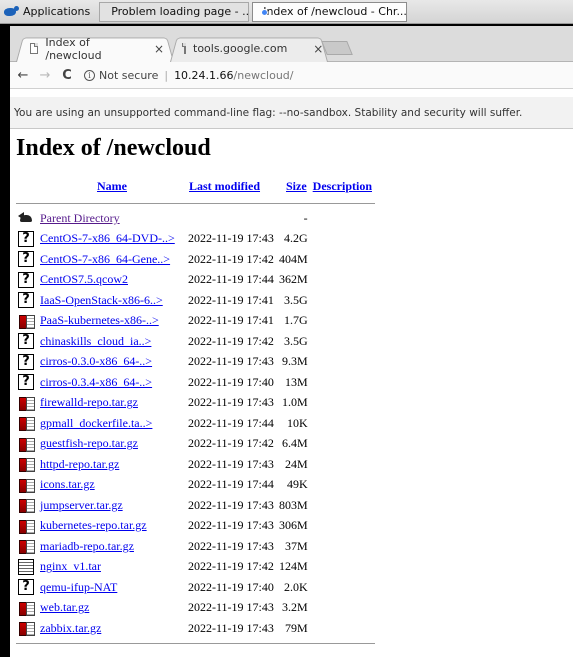 The width and height of the screenshot is (573, 657). Describe the element at coordinates (95, 341) in the screenshot. I see `file-link: chinaskills_cloud_ia..>` at that location.